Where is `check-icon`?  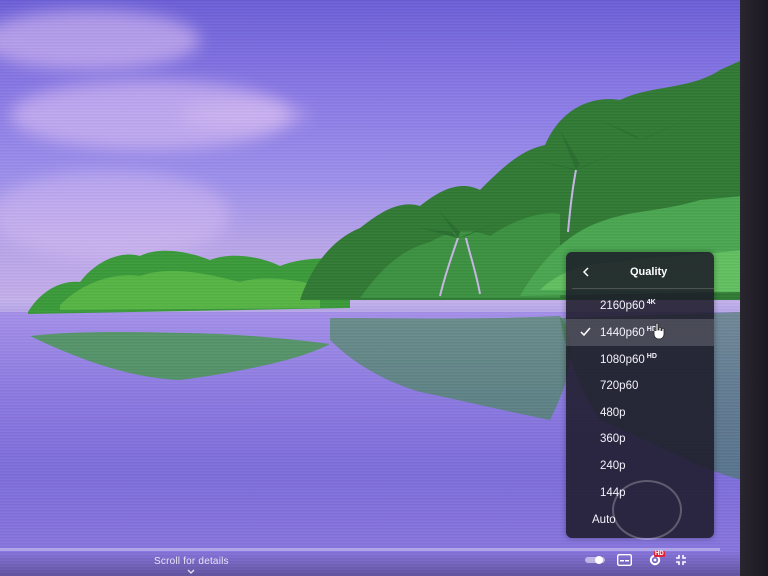
check-icon is located at coordinates (585, 331).